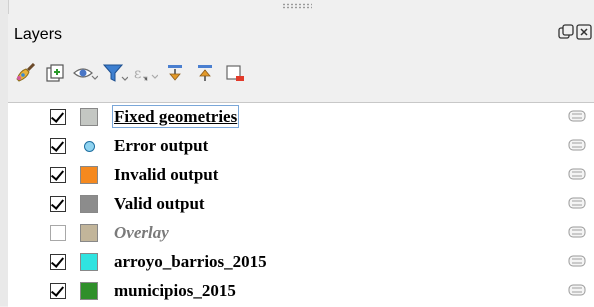  I want to click on collapse-all-icon, so click(205, 73).